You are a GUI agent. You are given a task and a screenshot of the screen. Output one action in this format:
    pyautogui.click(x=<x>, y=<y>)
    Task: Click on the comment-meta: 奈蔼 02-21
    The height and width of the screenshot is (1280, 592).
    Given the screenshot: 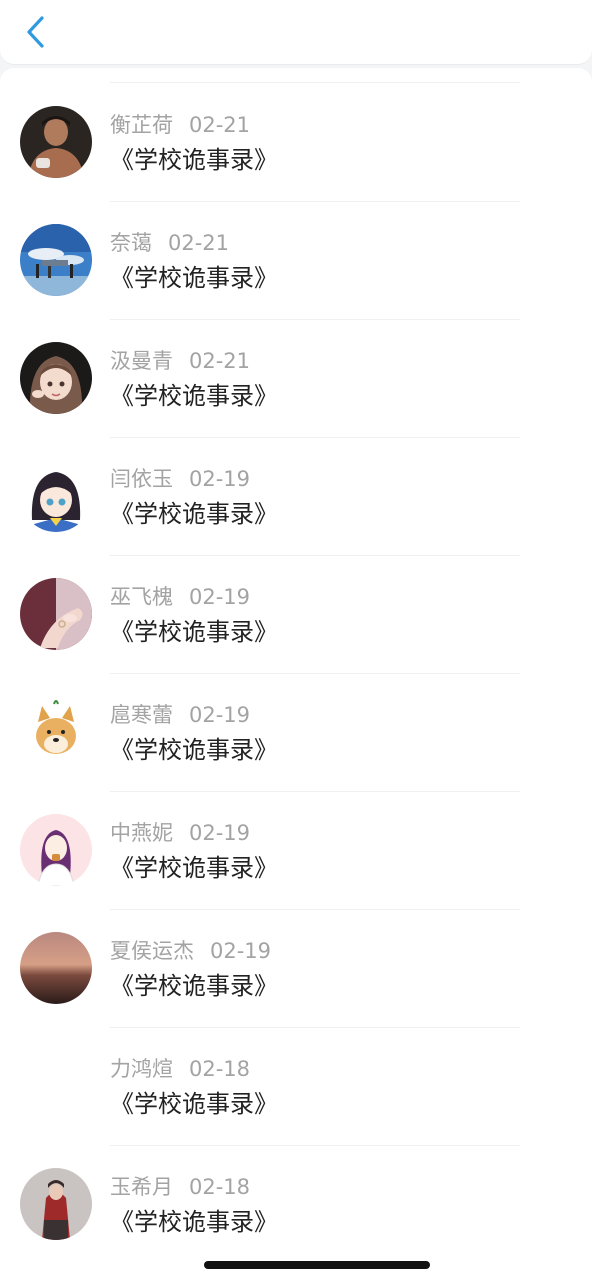 What is the action you would take?
    pyautogui.click(x=169, y=243)
    